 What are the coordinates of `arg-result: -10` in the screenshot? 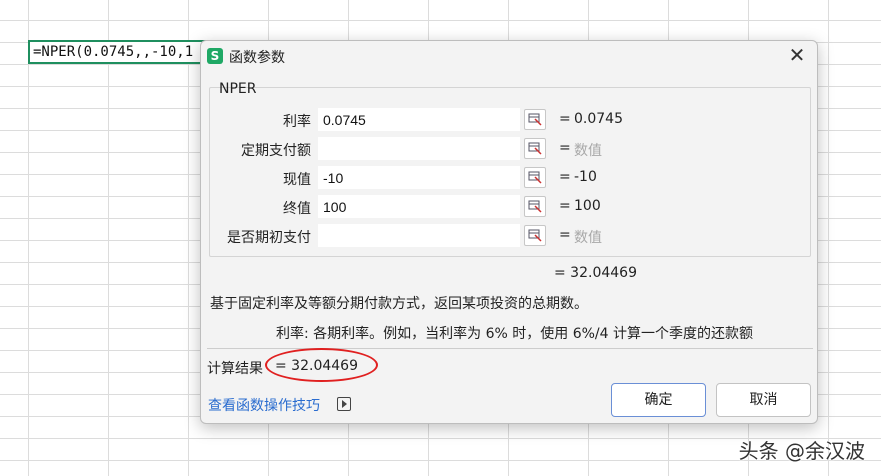 It's located at (585, 177).